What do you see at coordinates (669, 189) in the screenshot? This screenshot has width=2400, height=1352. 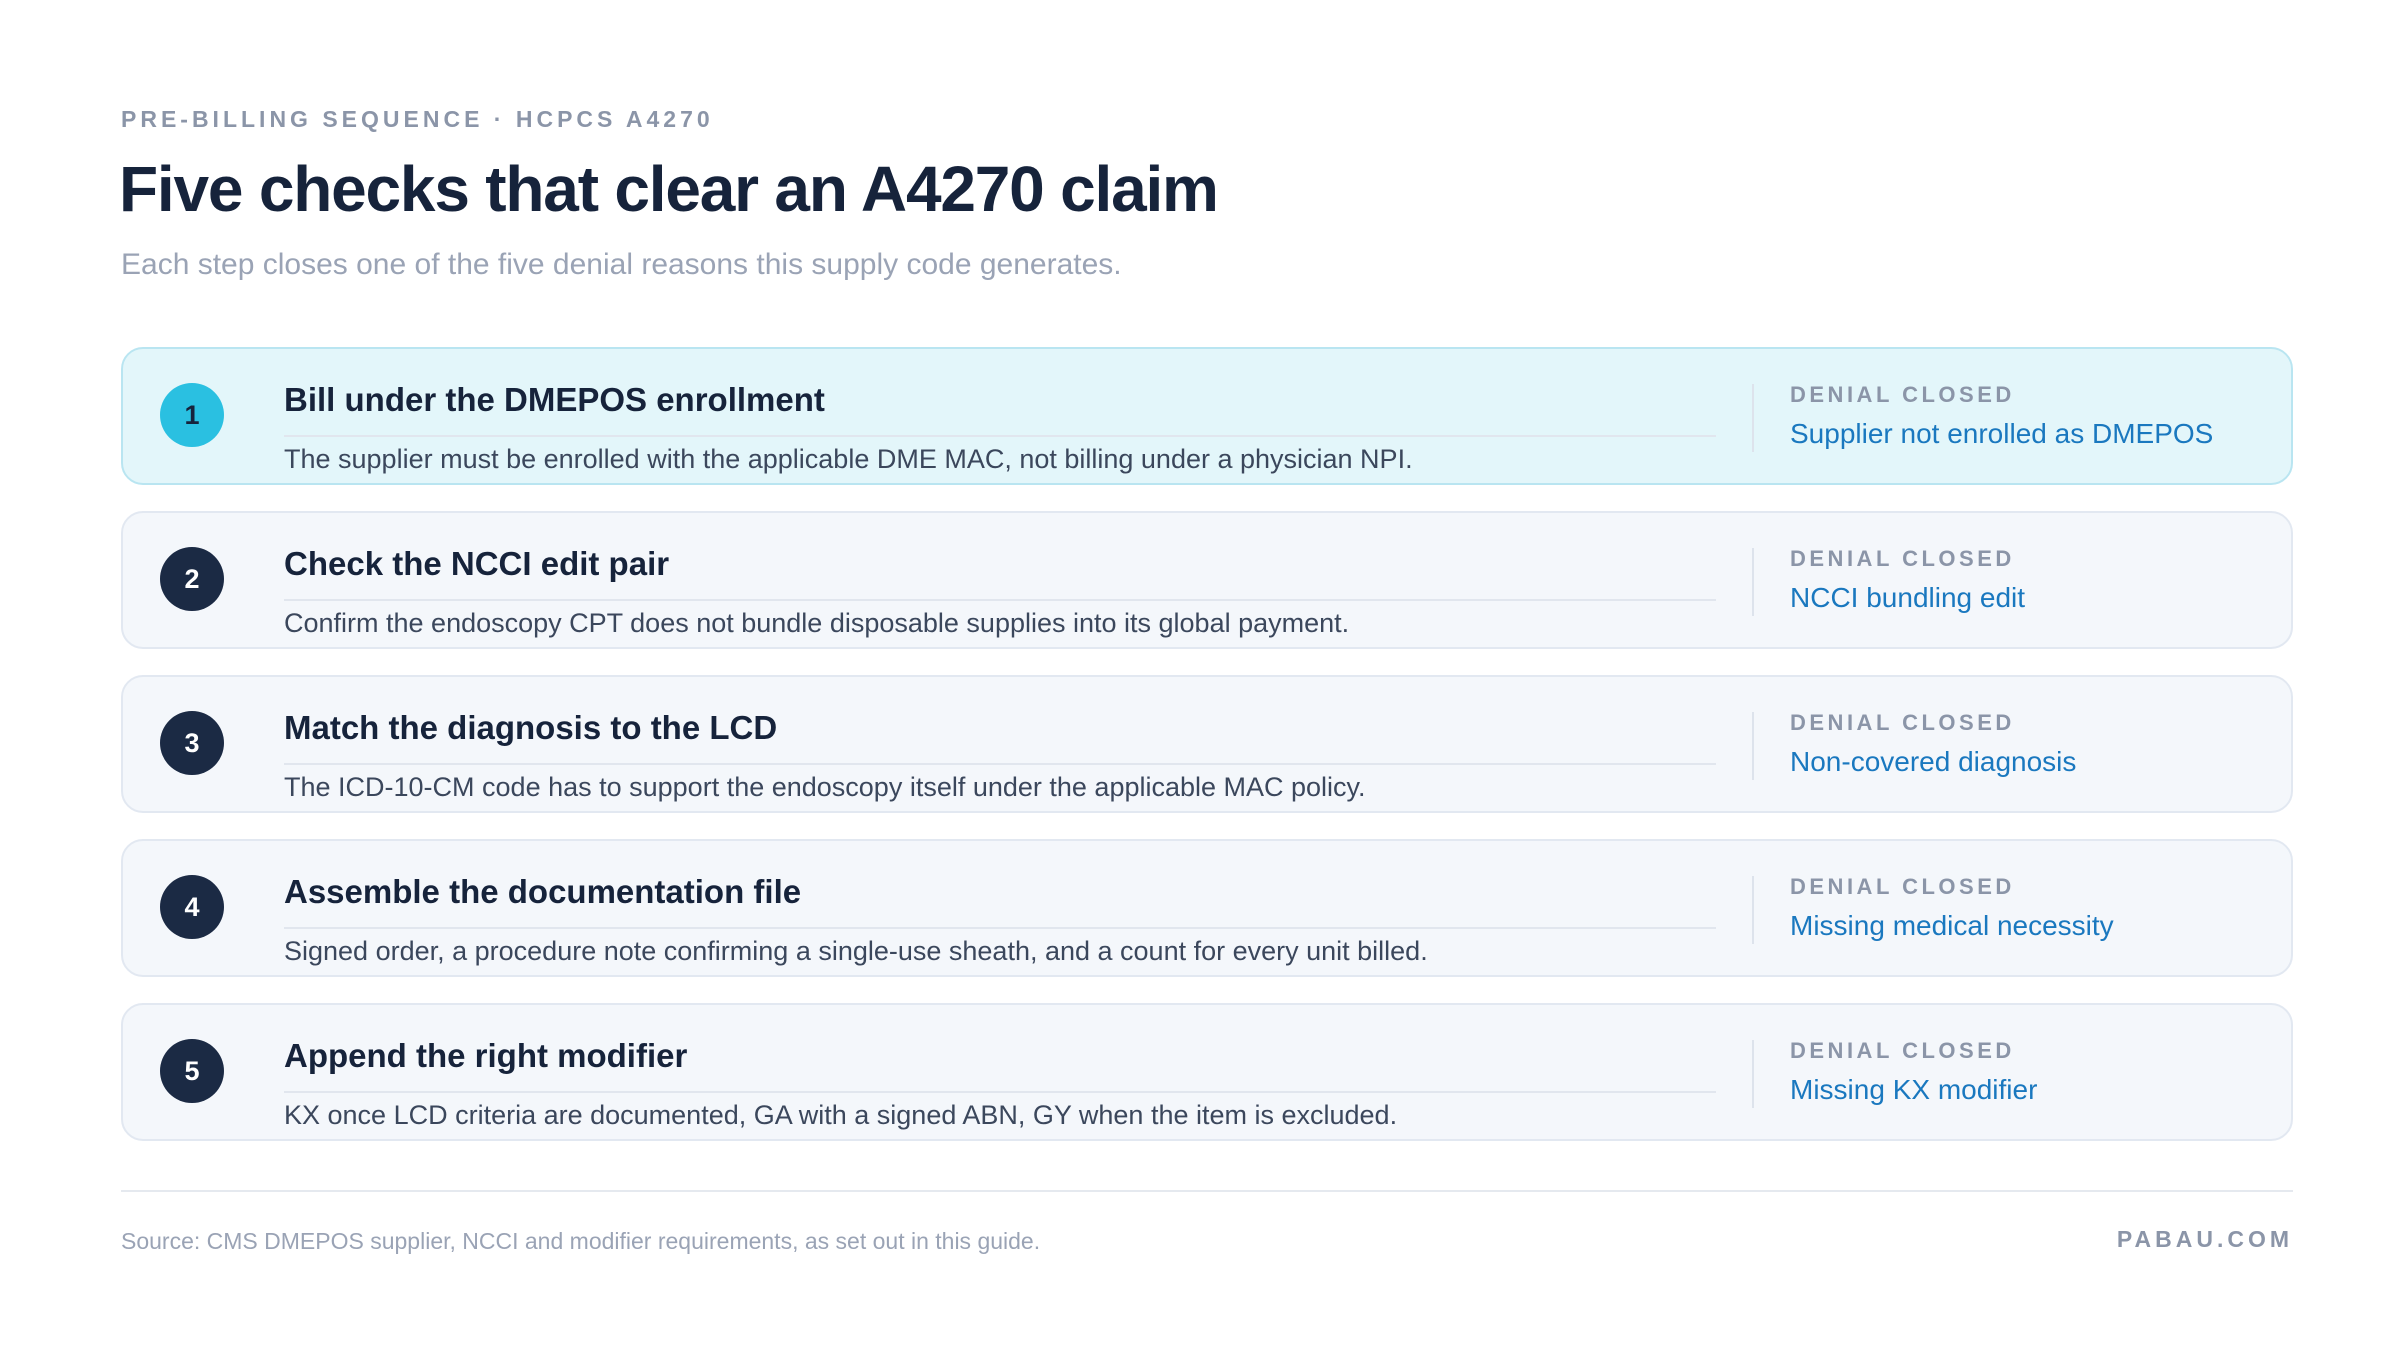 I see `page-title: Five checks that clear an A4270 claim` at bounding box center [669, 189].